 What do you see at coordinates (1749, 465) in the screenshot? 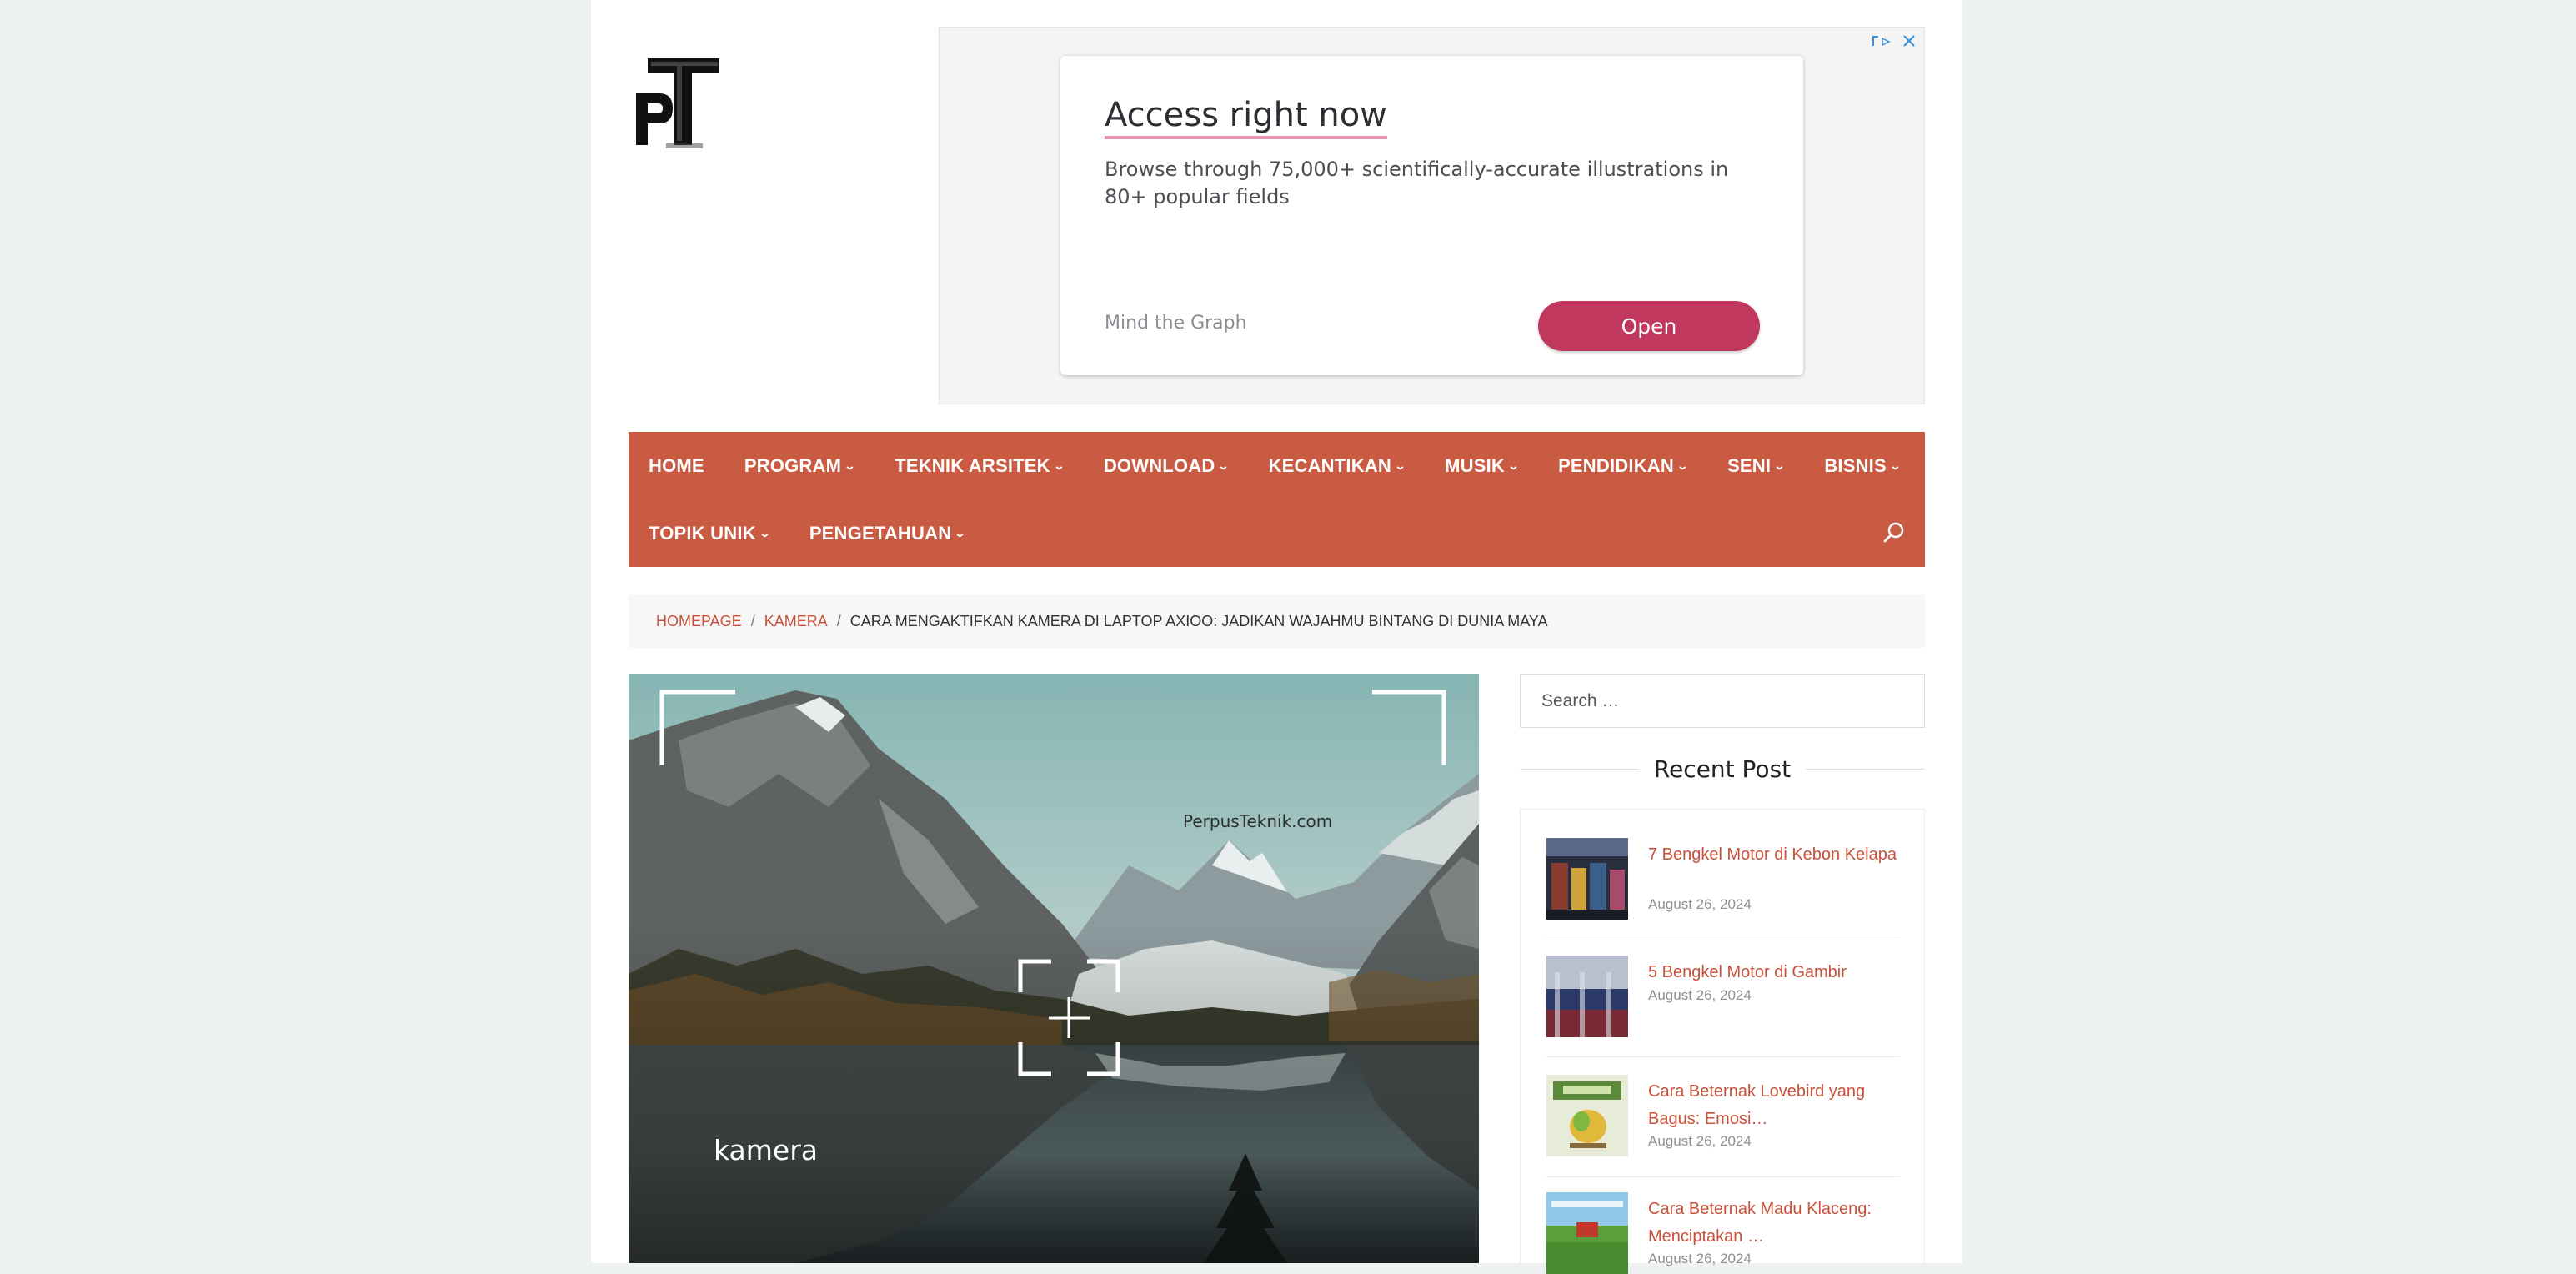
I see `nav-item-label: SENI` at bounding box center [1749, 465].